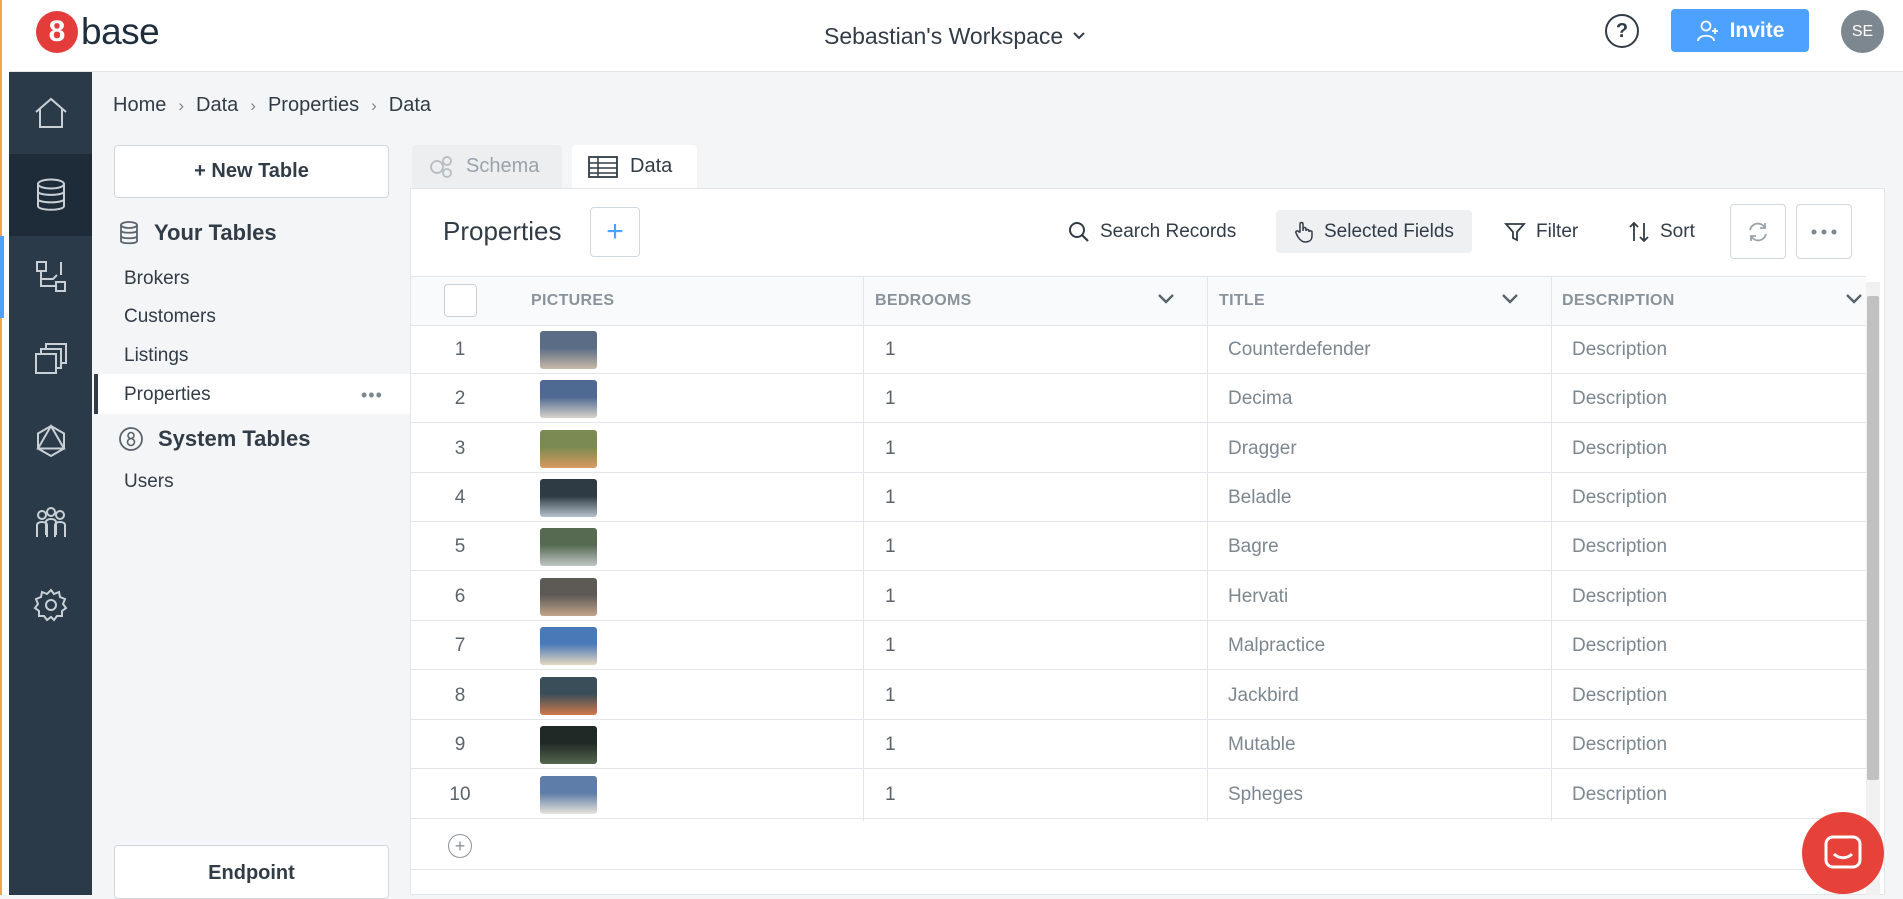  I want to click on title-cell: Dragger, so click(1262, 448).